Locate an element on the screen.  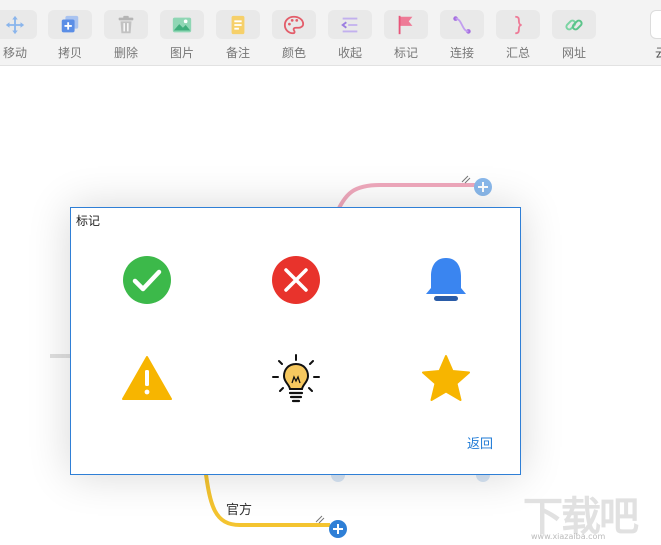
cloud-label: 云 is located at coordinates (658, 52).